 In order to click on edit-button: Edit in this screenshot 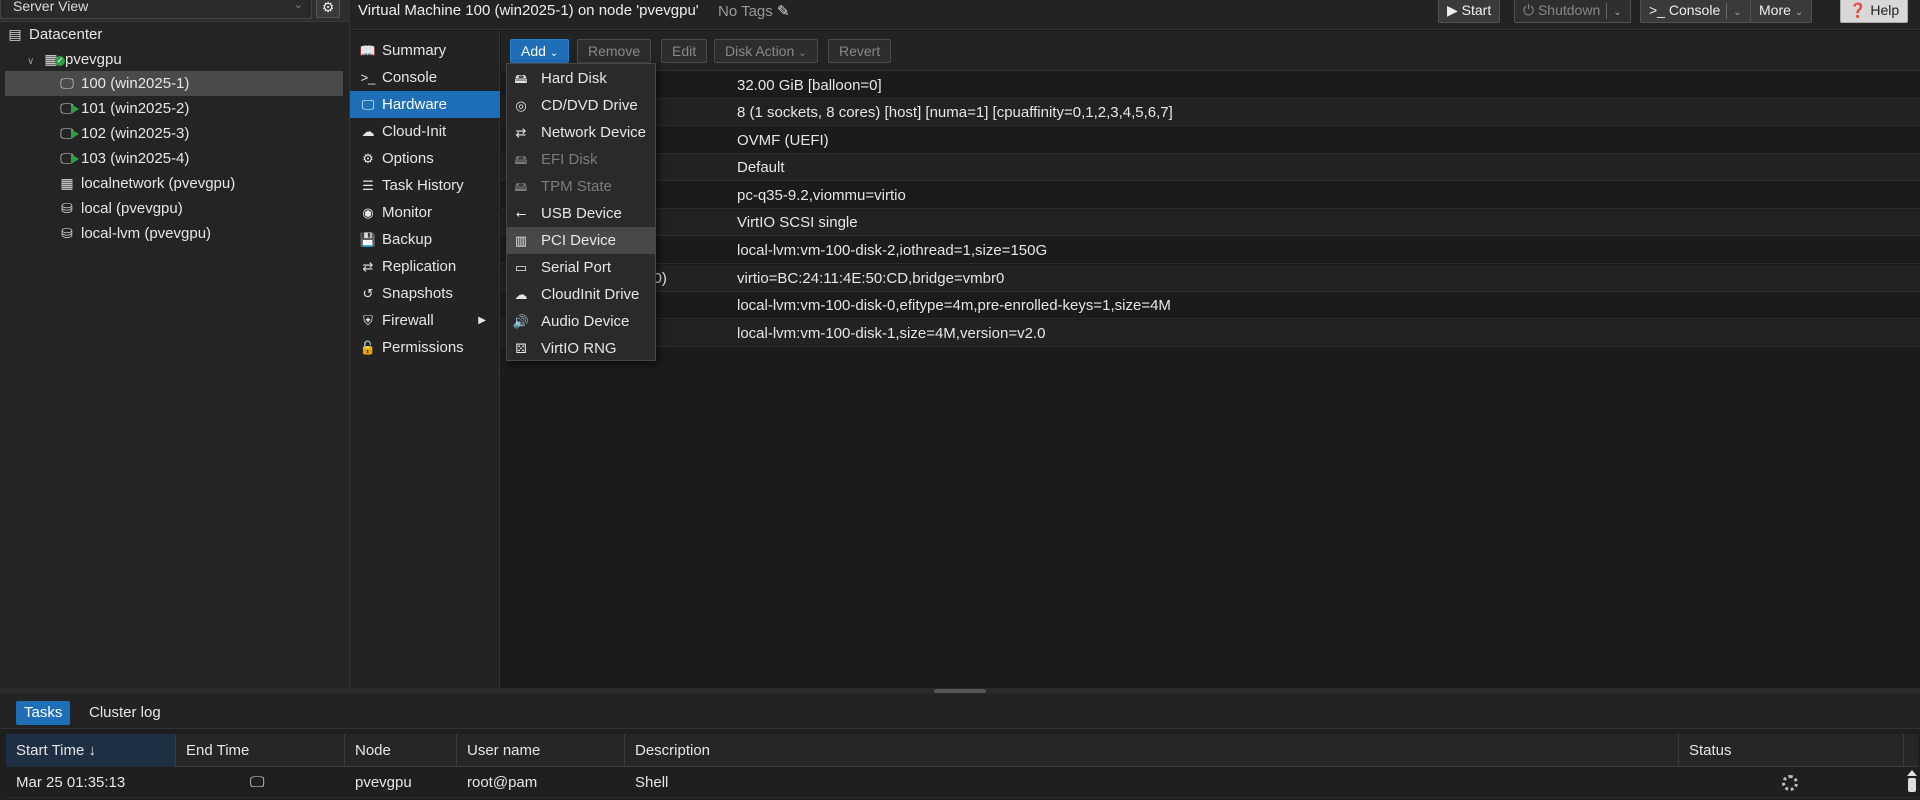, I will do `click(684, 51)`.